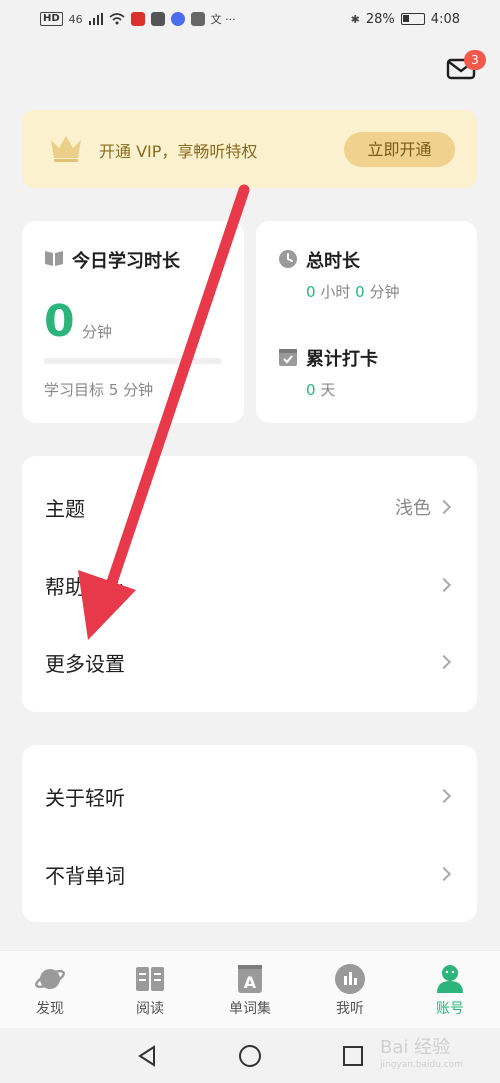  What do you see at coordinates (97, 332) in the screenshot?
I see `today-unit: 分钟` at bounding box center [97, 332].